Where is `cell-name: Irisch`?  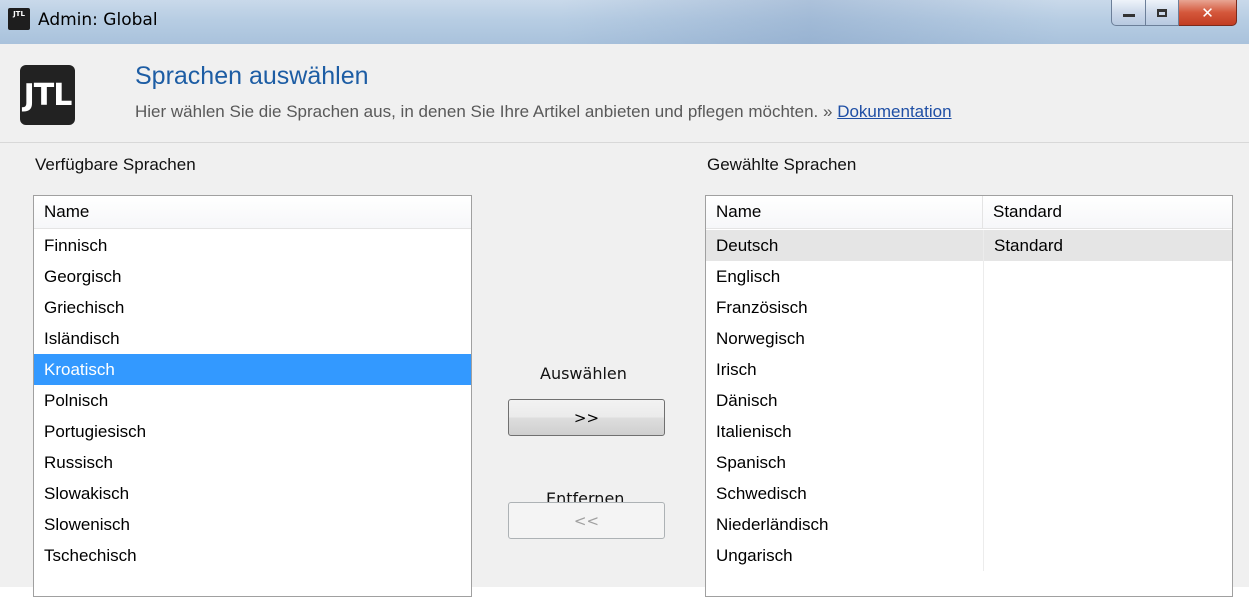 cell-name: Irisch is located at coordinates (736, 369).